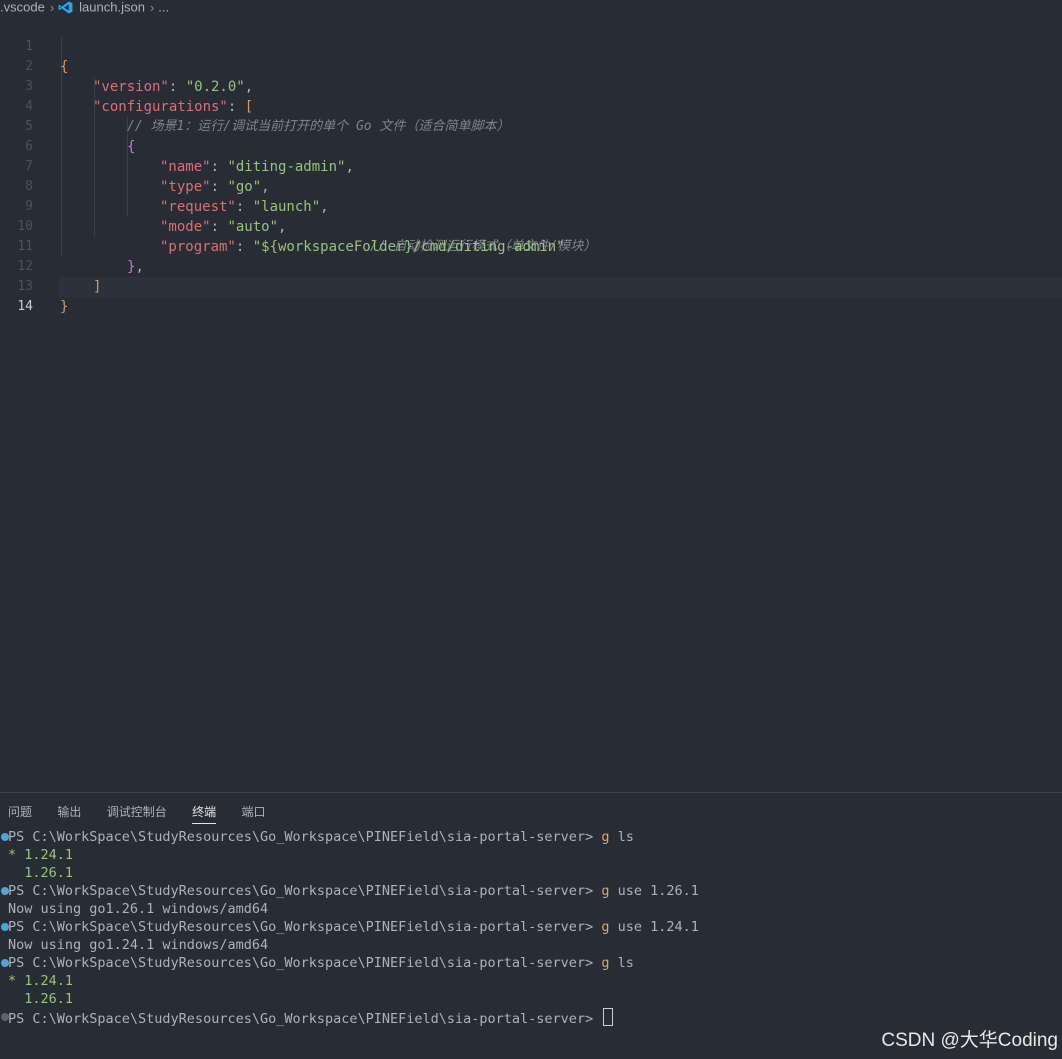  What do you see at coordinates (204, 813) in the screenshot?
I see `tab-terminal: 终端` at bounding box center [204, 813].